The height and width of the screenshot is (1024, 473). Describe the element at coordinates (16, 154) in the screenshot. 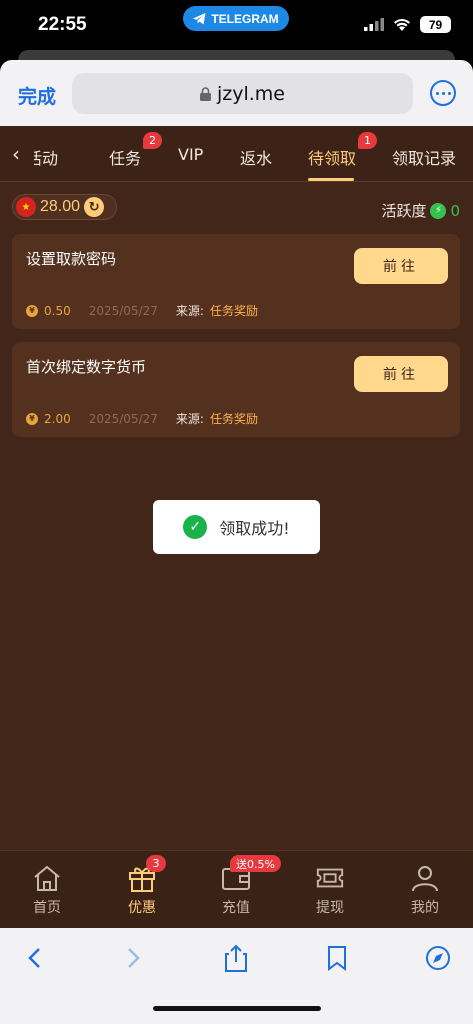

I see `chevron-left-icon: ‹` at that location.